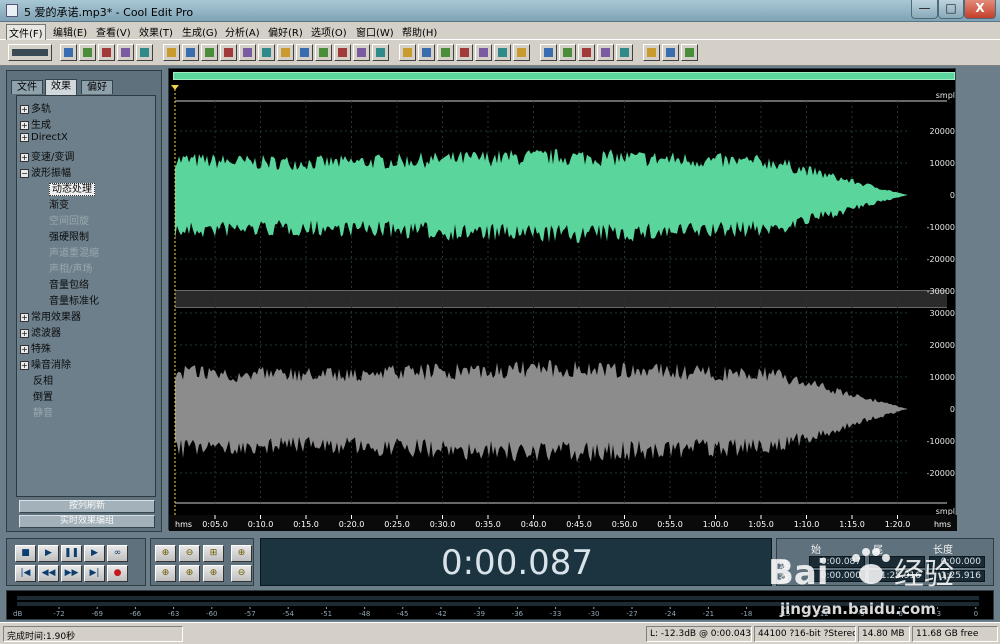  I want to click on balance-icon, so click(464, 52).